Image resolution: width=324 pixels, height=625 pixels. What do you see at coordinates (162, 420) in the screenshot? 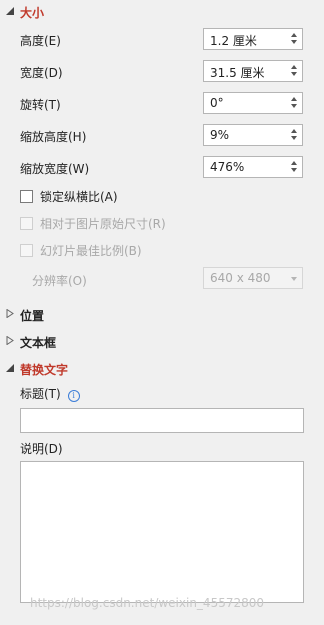
I see `alt-title-input` at bounding box center [162, 420].